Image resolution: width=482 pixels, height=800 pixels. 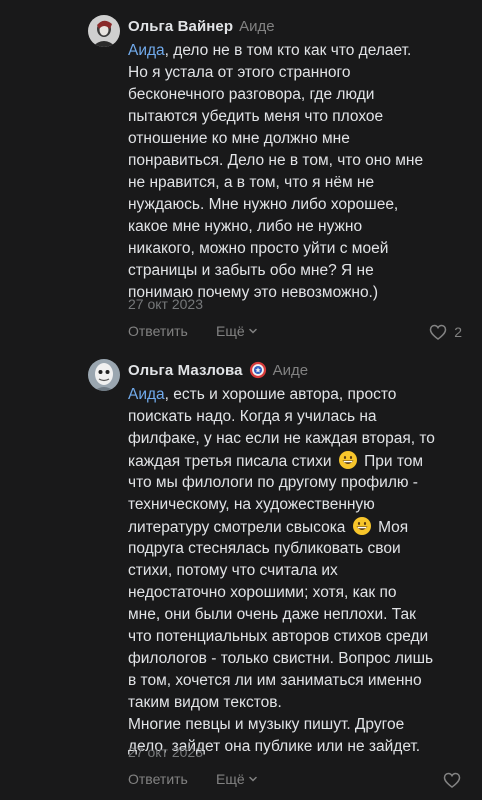 What do you see at coordinates (185, 370) in the screenshot?
I see `author-name: Ольга Мазлова` at bounding box center [185, 370].